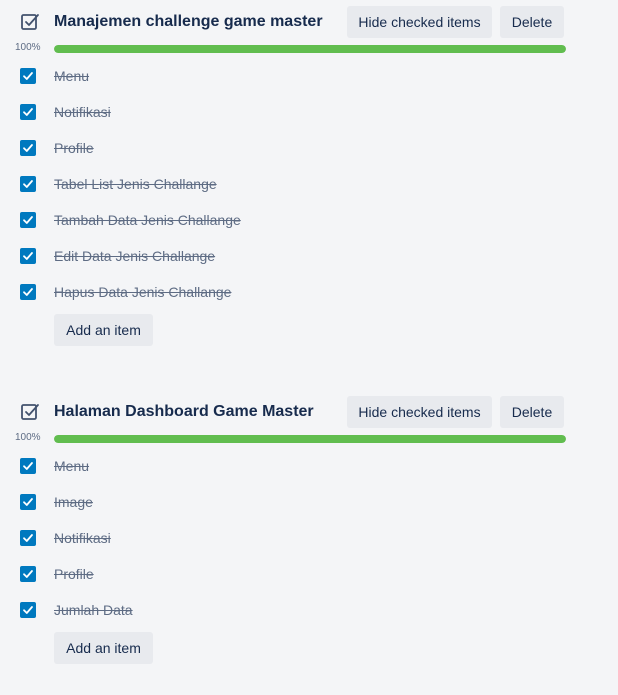  I want to click on checklist-title: Manajemen challenge game master, so click(188, 22).